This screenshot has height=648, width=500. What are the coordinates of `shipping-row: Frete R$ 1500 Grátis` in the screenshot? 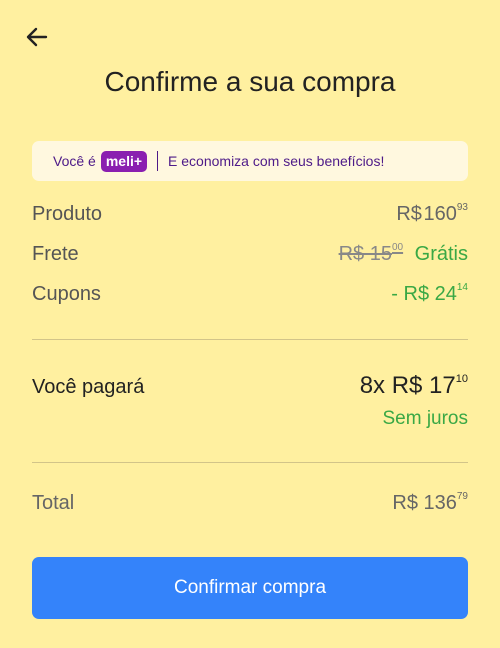 It's located at (250, 254).